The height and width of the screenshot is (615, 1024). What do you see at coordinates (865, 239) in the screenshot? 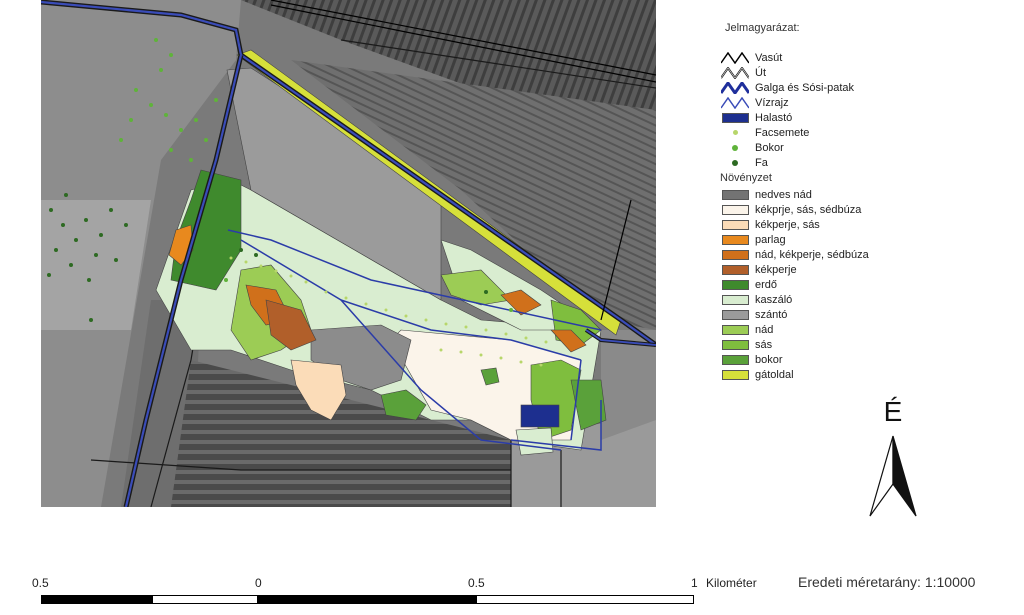
I see `legend-item-vegetation: parlag` at bounding box center [865, 239].